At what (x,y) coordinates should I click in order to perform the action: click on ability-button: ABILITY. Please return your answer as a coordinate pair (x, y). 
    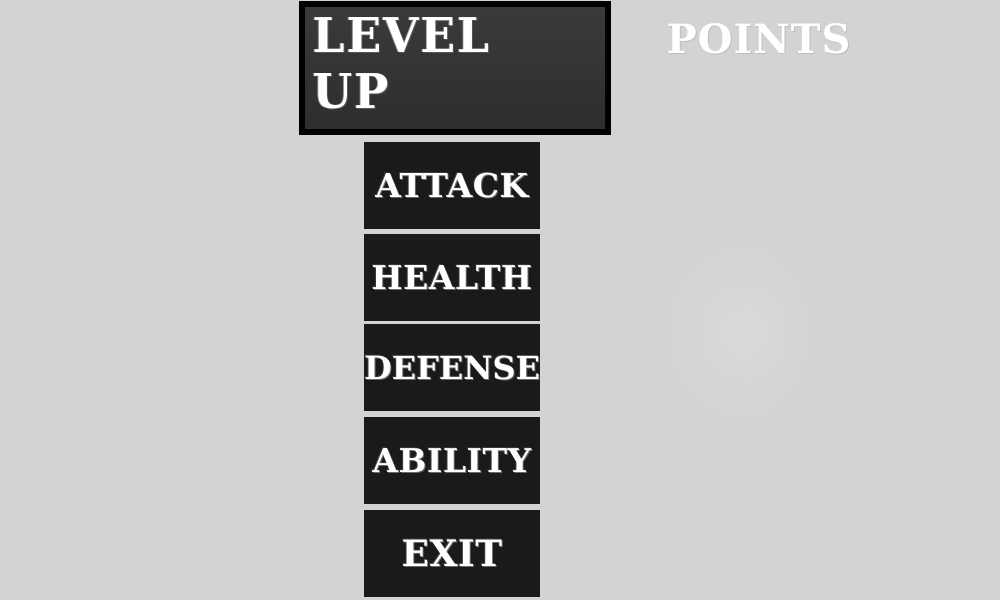
    Looking at the image, I should click on (452, 460).